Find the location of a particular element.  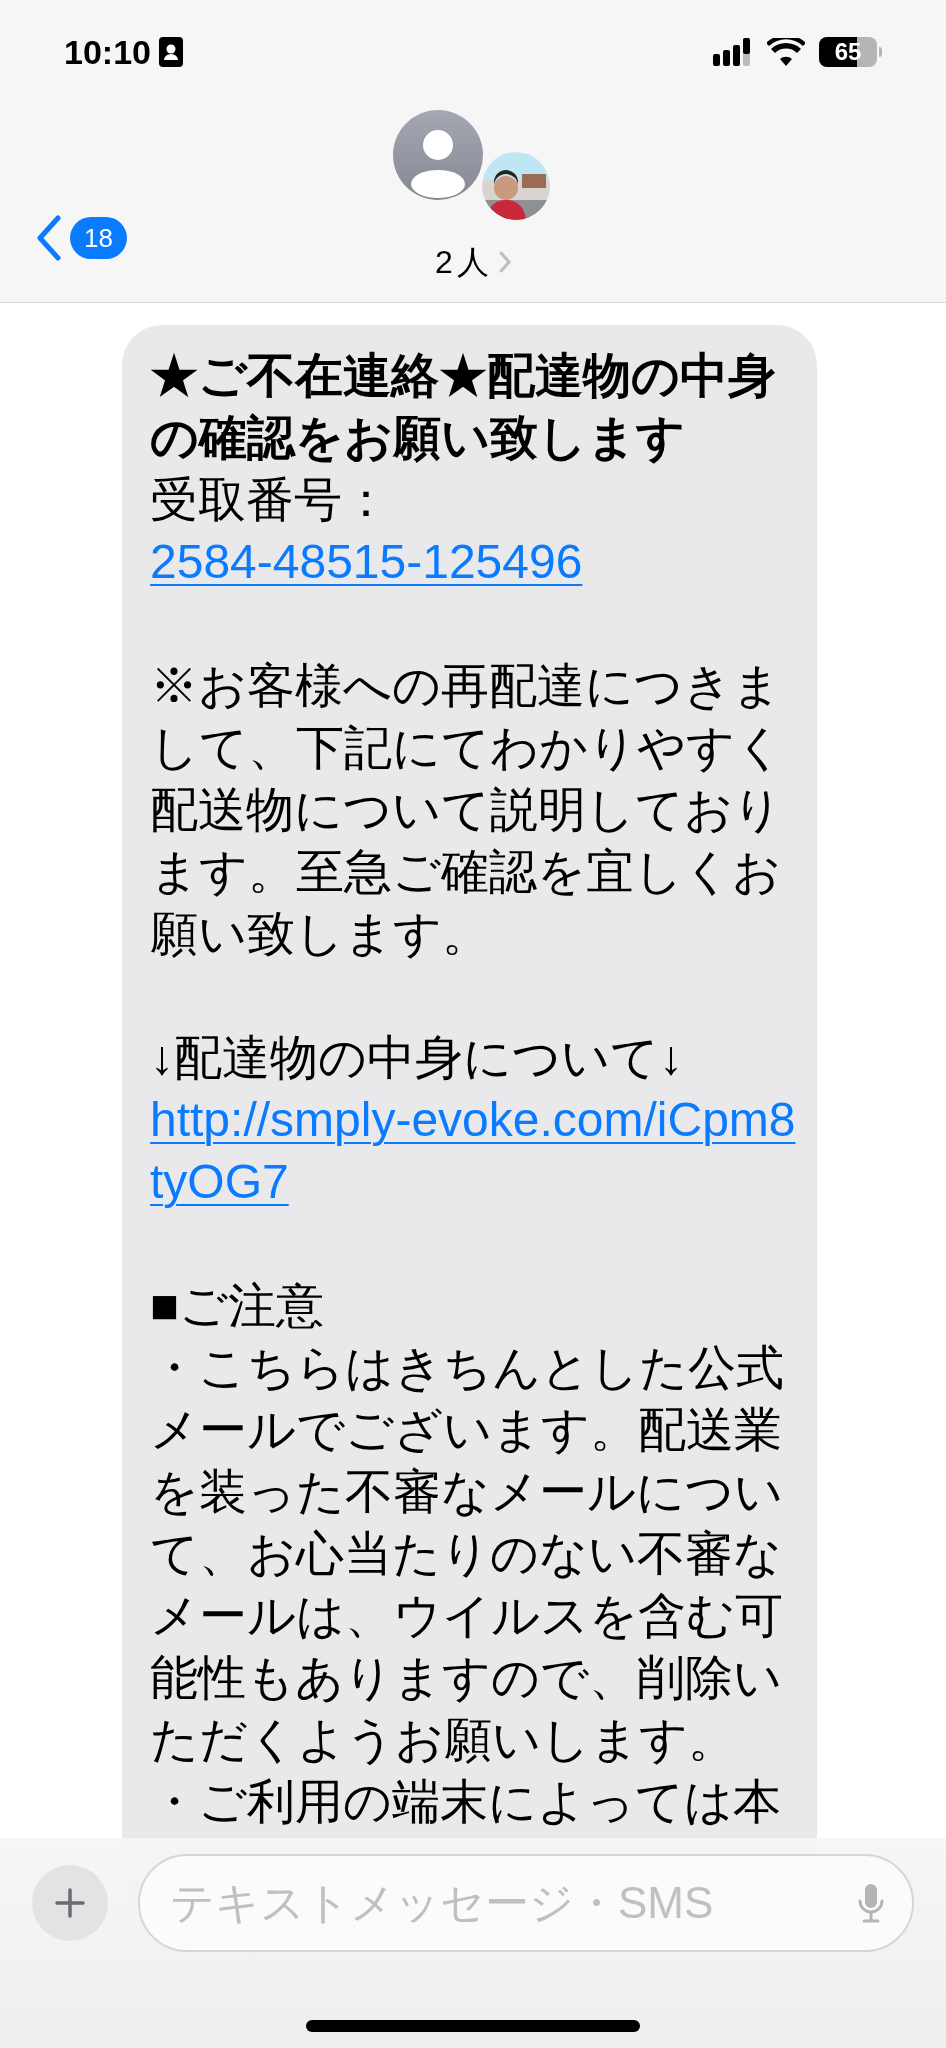

message-text: ↓配達物の中身について↓ is located at coordinates (417, 1058).